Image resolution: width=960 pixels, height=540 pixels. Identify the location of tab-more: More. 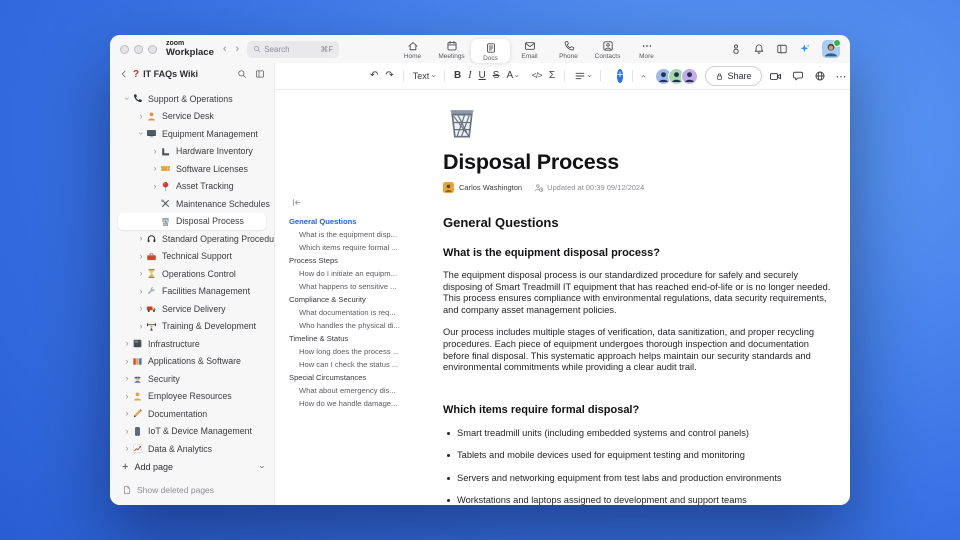
(646, 49).